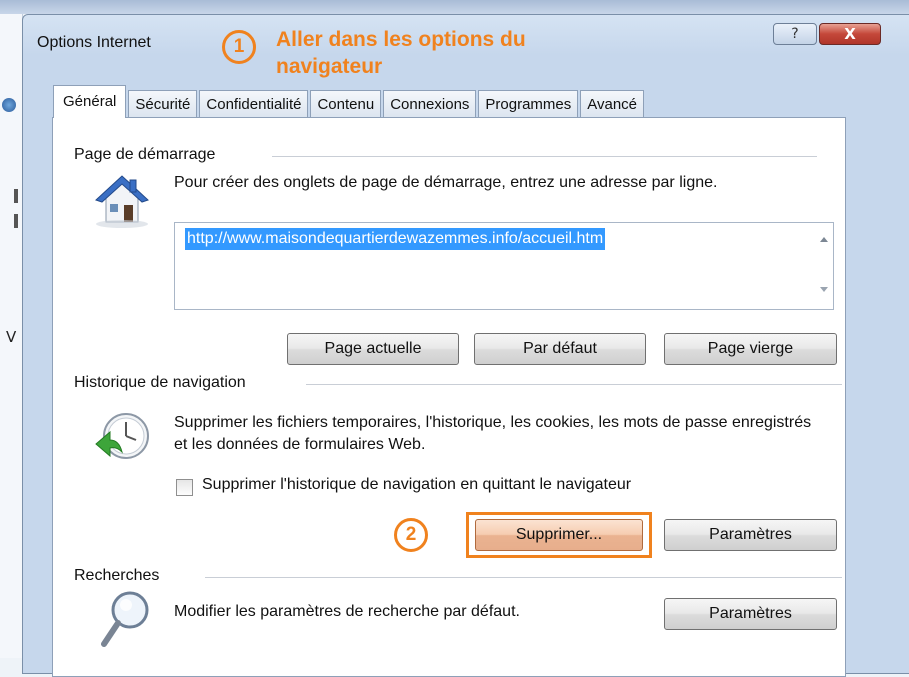  What do you see at coordinates (346, 104) in the screenshot?
I see `tab-content: Contenu` at bounding box center [346, 104].